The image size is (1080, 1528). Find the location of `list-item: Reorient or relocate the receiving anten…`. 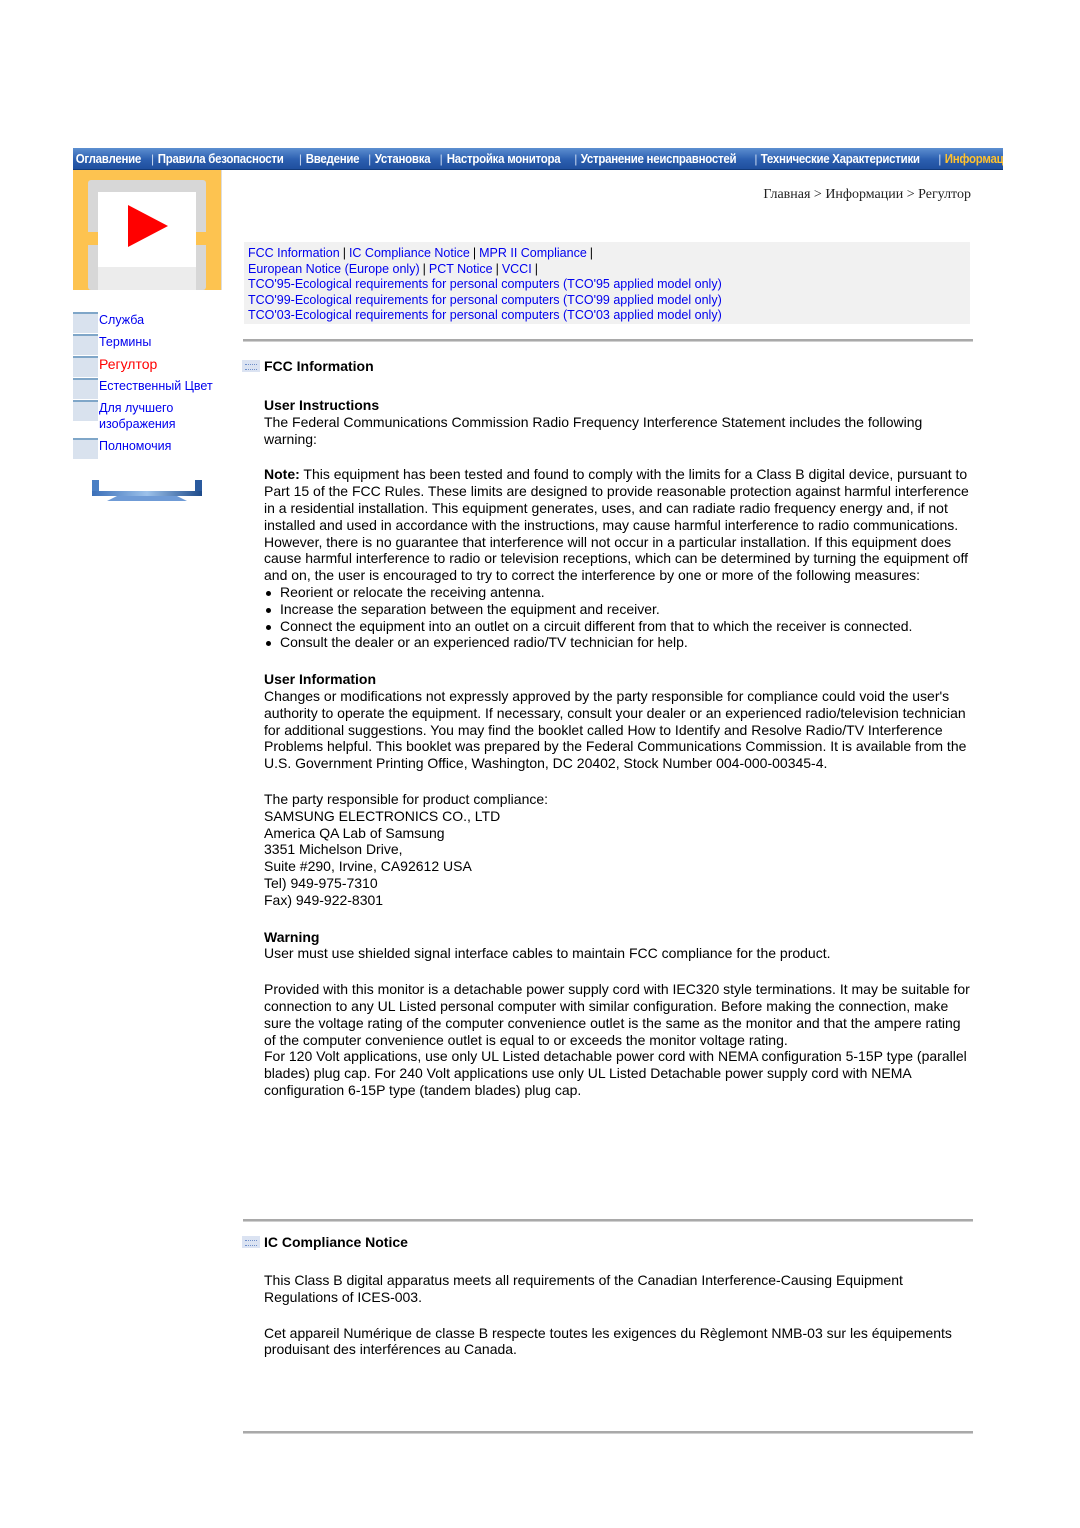

list-item: Reorient or relocate the receiving anten… is located at coordinates (619, 592).